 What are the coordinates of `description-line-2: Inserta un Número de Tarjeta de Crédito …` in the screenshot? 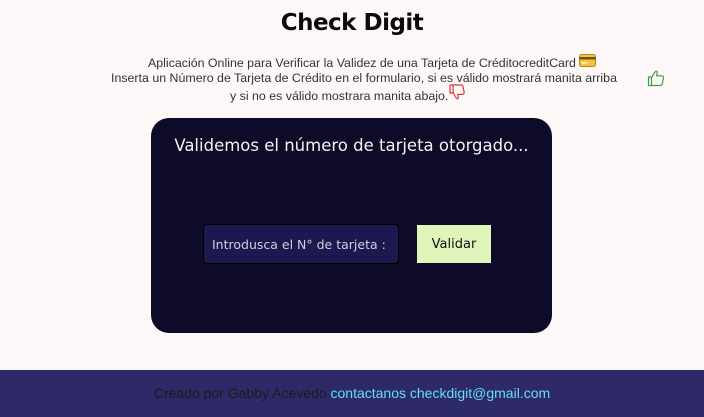 It's located at (364, 78).